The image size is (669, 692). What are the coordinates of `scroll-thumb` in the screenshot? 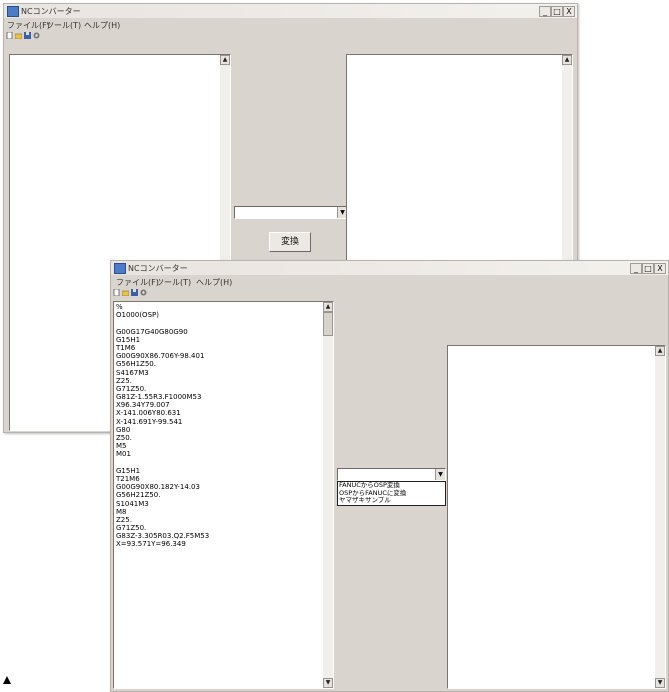 It's located at (328, 324).